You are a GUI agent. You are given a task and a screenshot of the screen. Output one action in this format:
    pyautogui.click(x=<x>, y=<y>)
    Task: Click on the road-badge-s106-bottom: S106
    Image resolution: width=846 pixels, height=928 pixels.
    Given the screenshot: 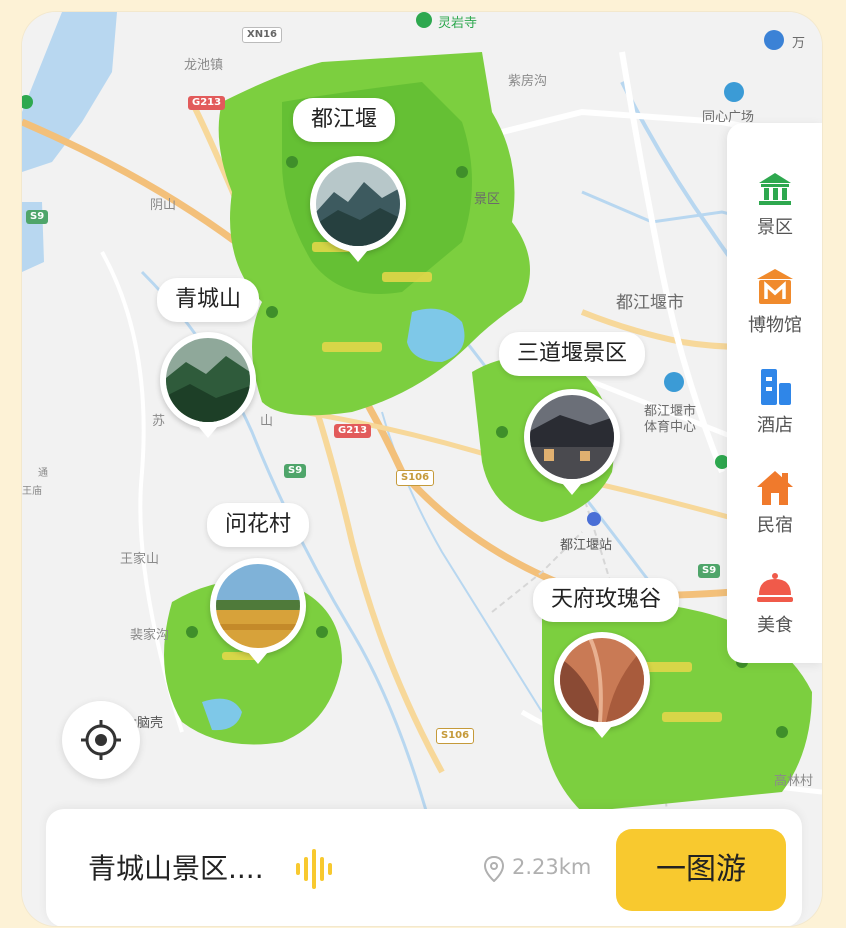 What is the action you would take?
    pyautogui.click(x=455, y=736)
    